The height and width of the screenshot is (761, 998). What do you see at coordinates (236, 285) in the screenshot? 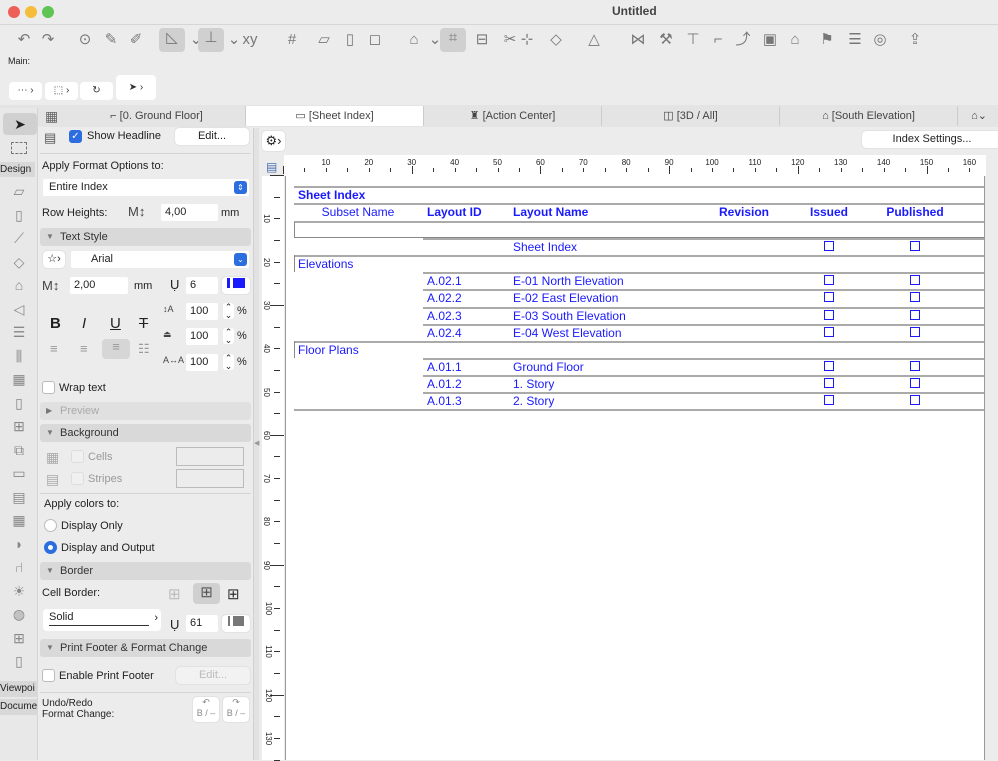
I see `pen-color-button` at bounding box center [236, 285].